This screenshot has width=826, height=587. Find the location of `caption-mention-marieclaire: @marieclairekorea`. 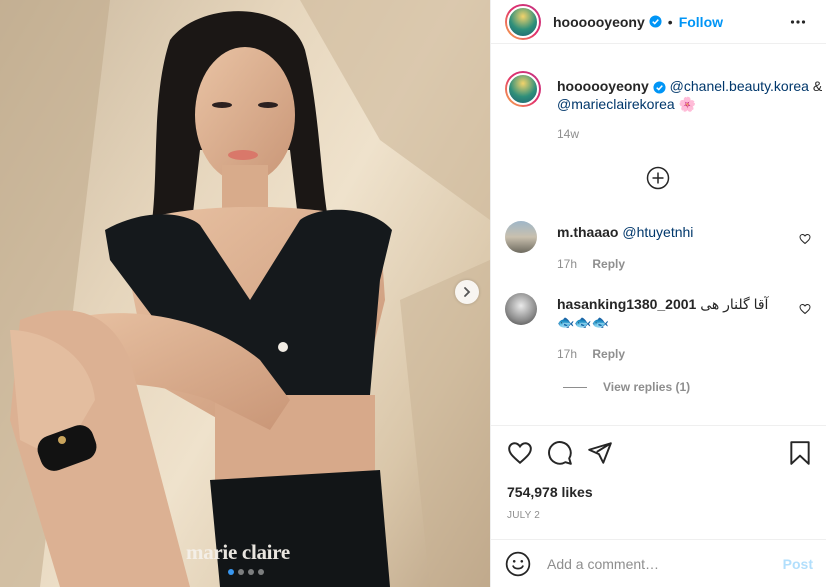

caption-mention-marieclaire: @marieclairekorea is located at coordinates (616, 104).